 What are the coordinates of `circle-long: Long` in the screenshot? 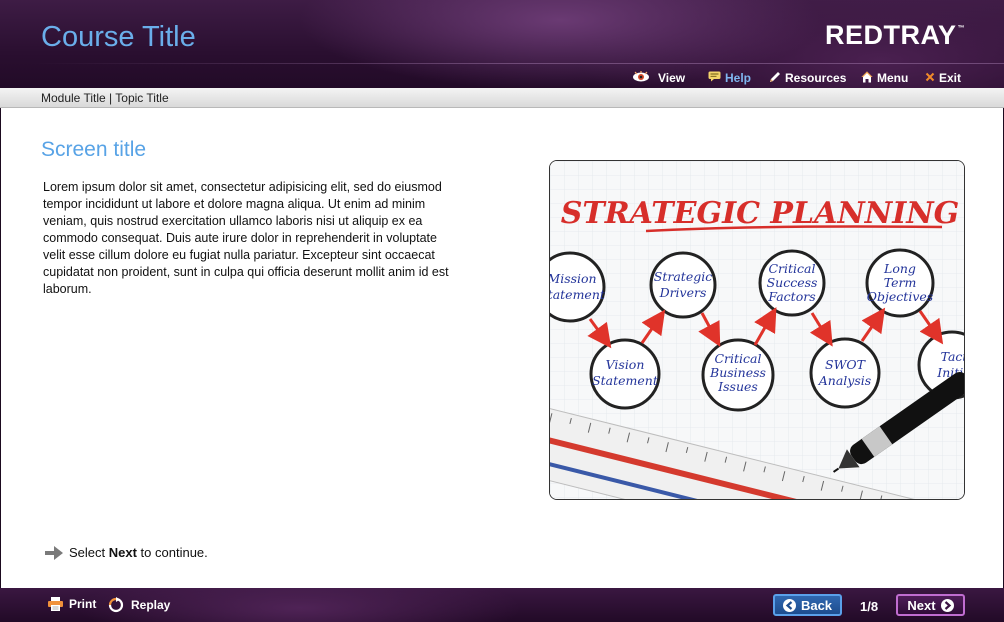 It's located at (899, 268).